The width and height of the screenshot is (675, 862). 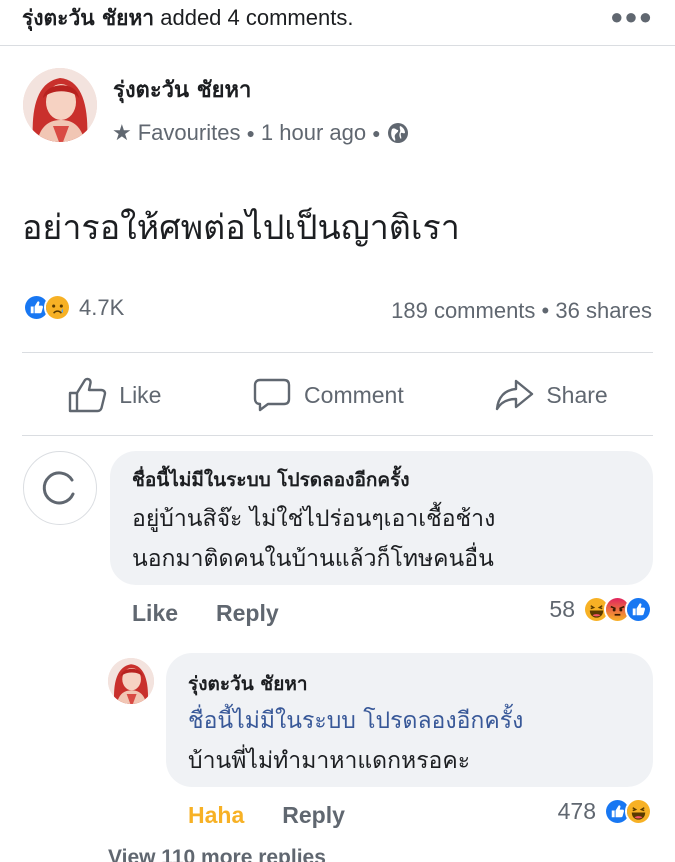 What do you see at coordinates (562, 609) in the screenshot?
I see `comment-reaction-count: 58` at bounding box center [562, 609].